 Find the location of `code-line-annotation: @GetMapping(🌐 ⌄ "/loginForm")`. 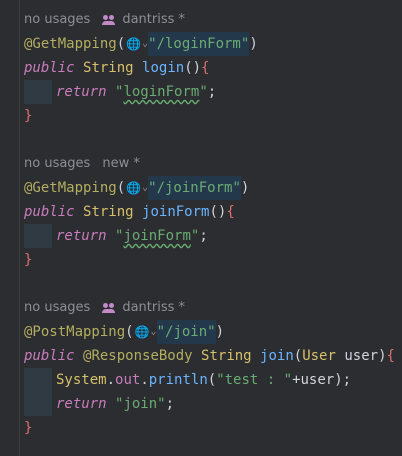

code-line-annotation: @GetMapping(🌐 ⌄ "/loginForm") is located at coordinates (213, 44).